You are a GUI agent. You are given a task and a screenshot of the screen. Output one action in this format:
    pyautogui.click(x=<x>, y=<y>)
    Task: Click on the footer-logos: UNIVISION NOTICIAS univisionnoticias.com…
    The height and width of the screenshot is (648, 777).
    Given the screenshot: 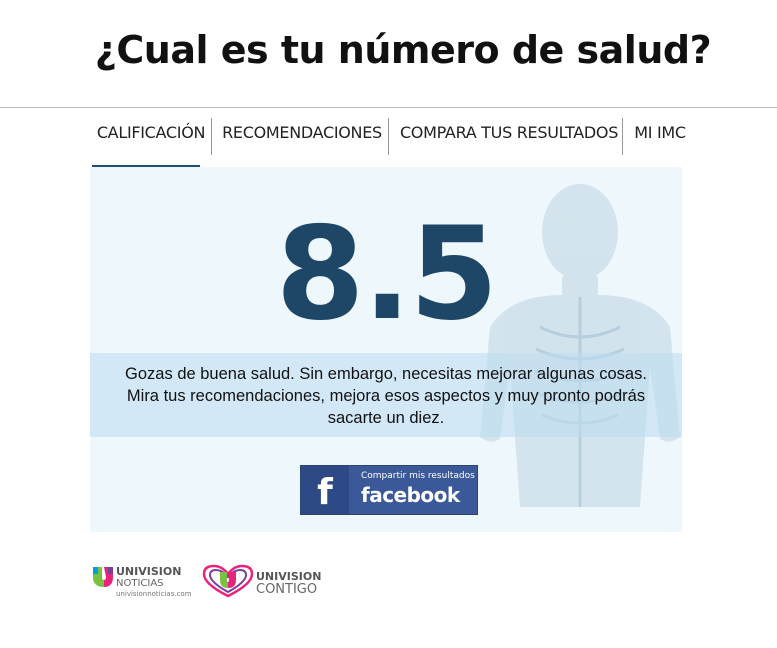 What is the action you would take?
    pyautogui.click(x=222, y=582)
    